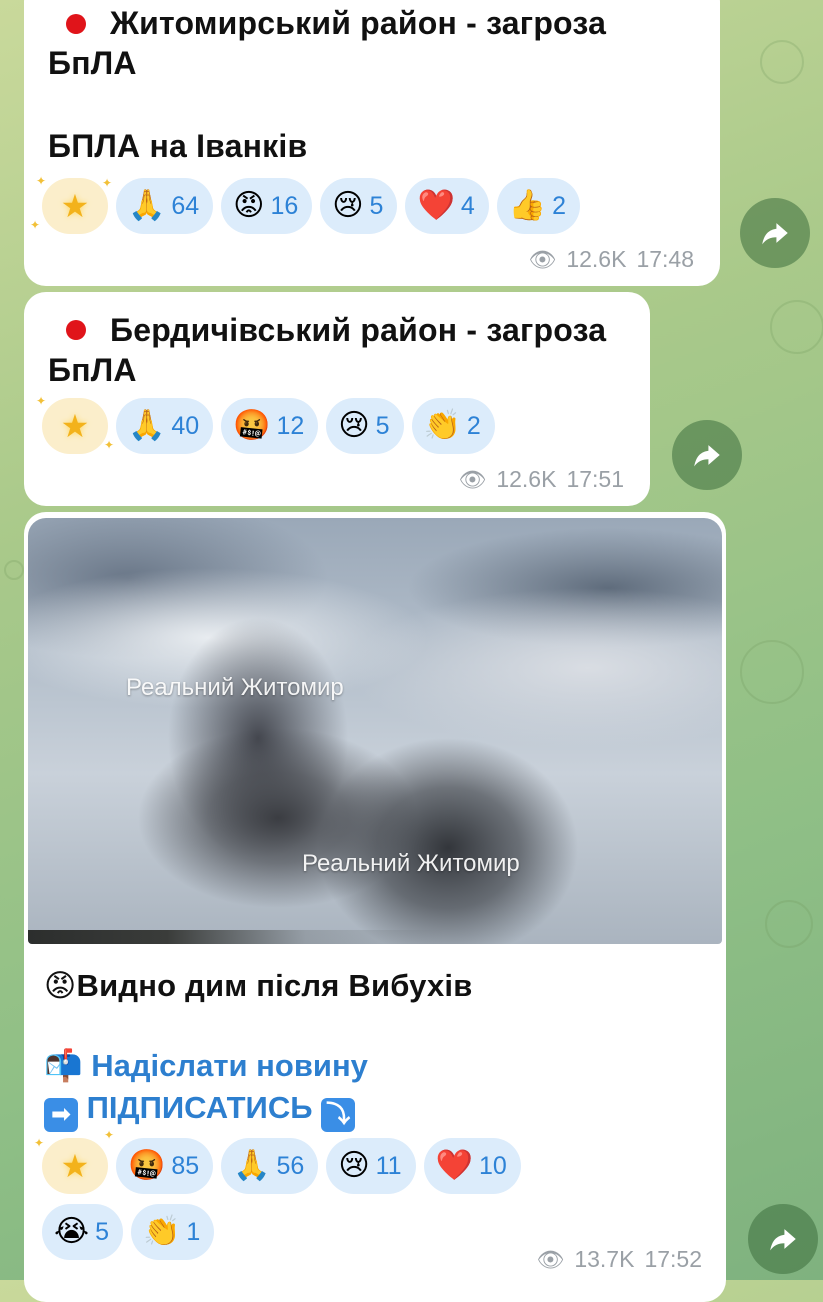 The height and width of the screenshot is (1302, 823). I want to click on reaction-cursing: 🤬 12, so click(270, 426).